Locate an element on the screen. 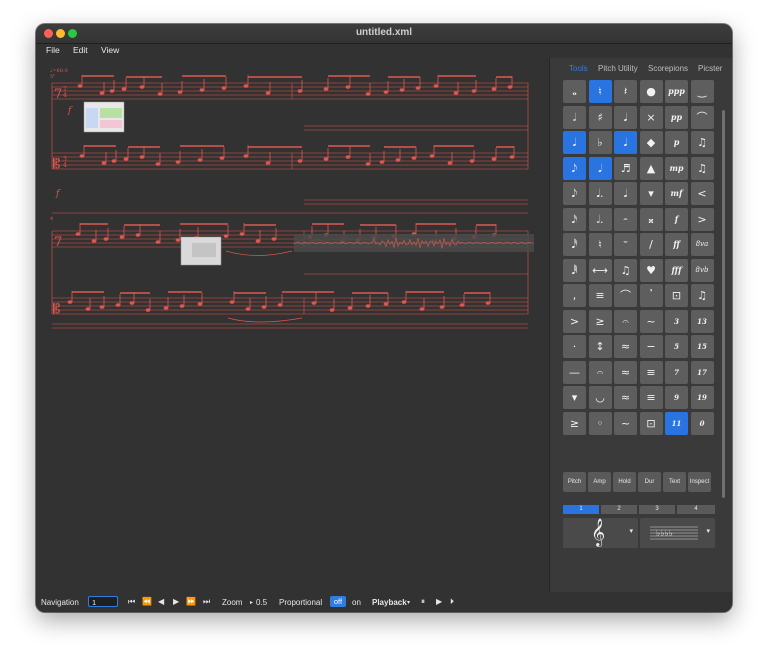  text-mode-button: Text is located at coordinates (674, 482).